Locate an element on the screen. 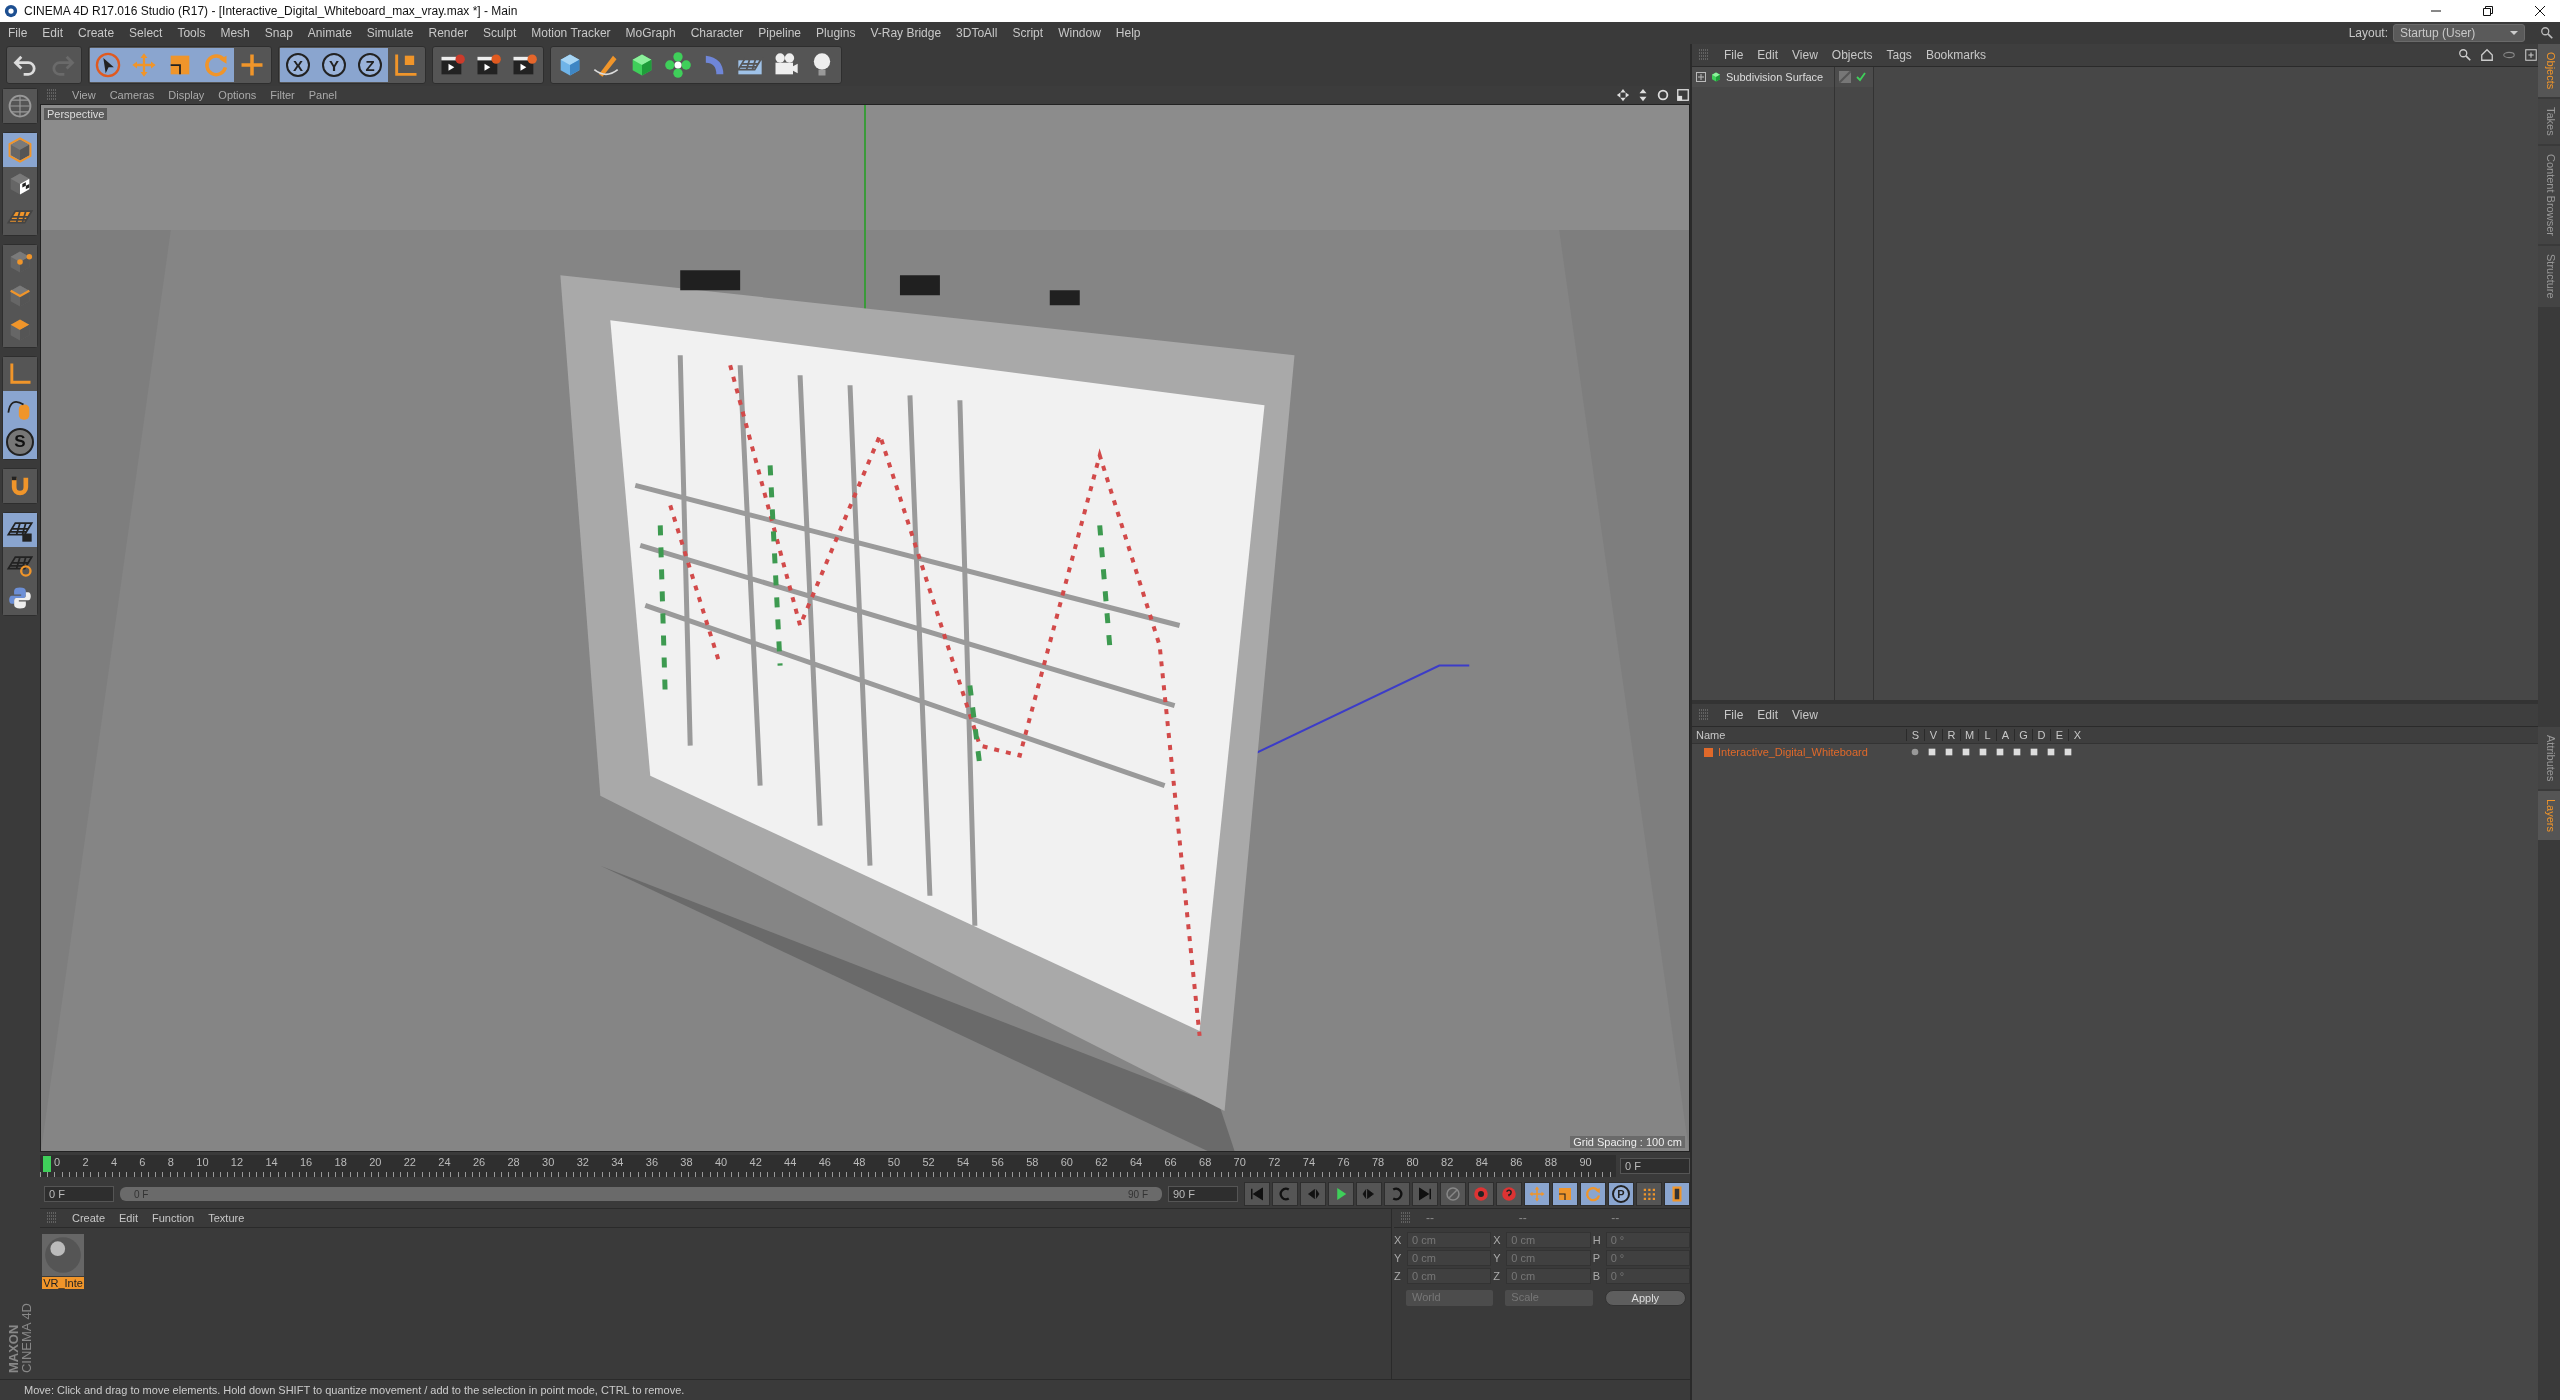  side-tab: Takes is located at coordinates (2549, 122).